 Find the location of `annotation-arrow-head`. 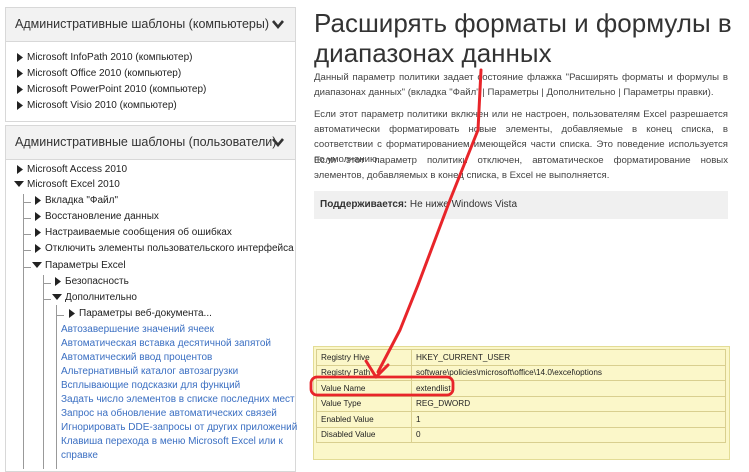

annotation-arrow-head is located at coordinates (377, 369).